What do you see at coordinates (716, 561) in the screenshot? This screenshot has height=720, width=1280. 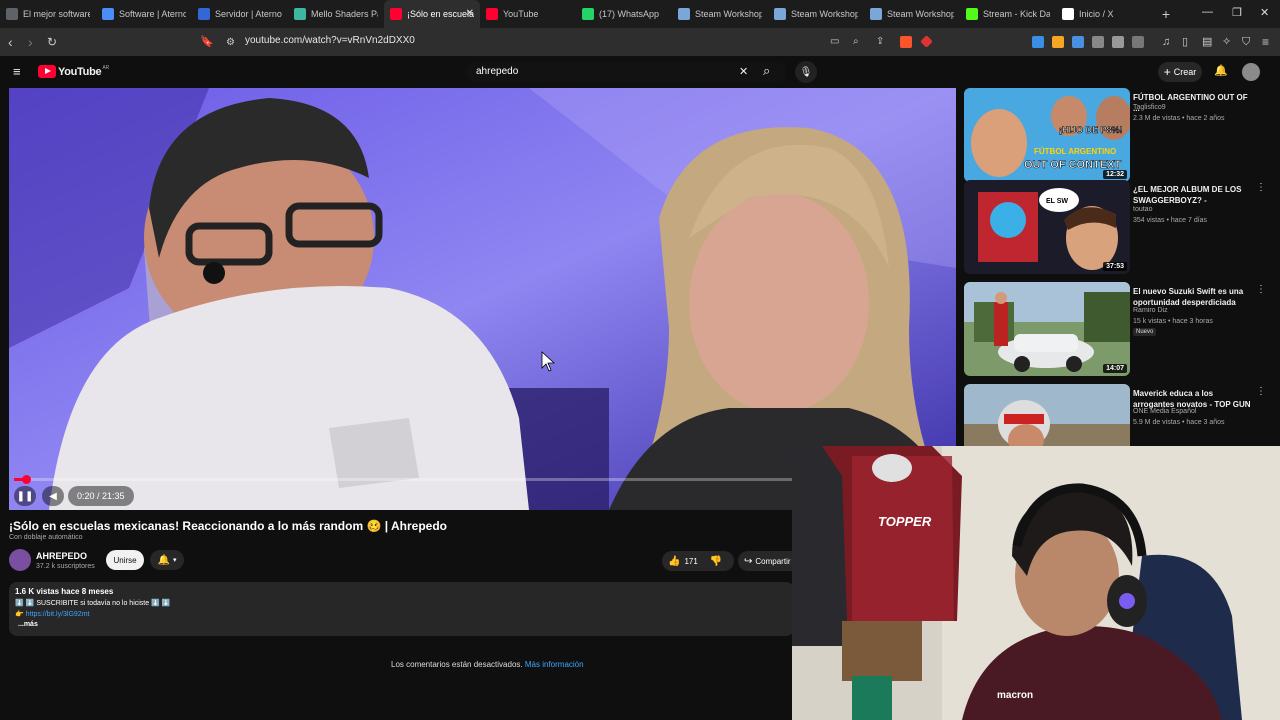 I see `dislike-icon: 👎` at bounding box center [716, 561].